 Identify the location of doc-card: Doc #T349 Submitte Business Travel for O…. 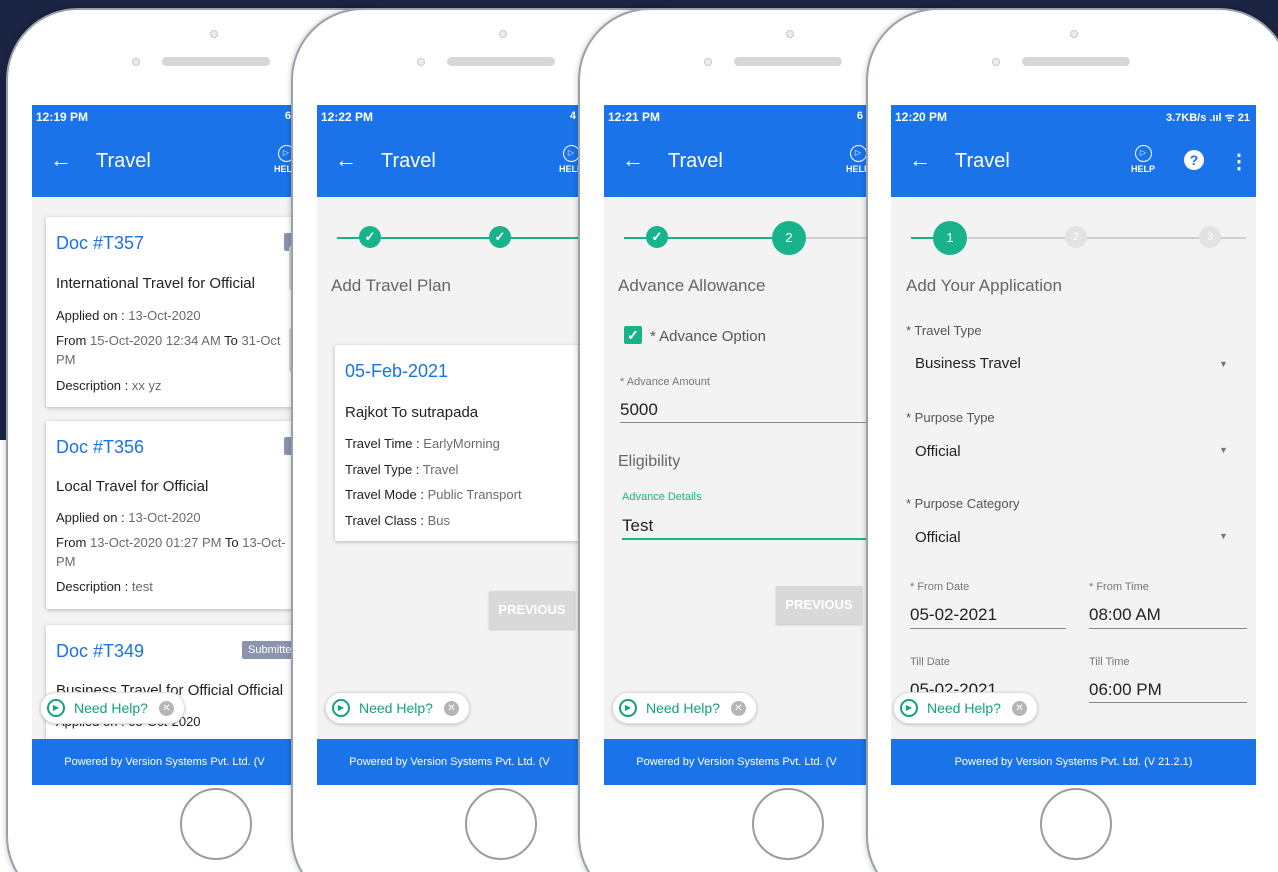
(171, 690).